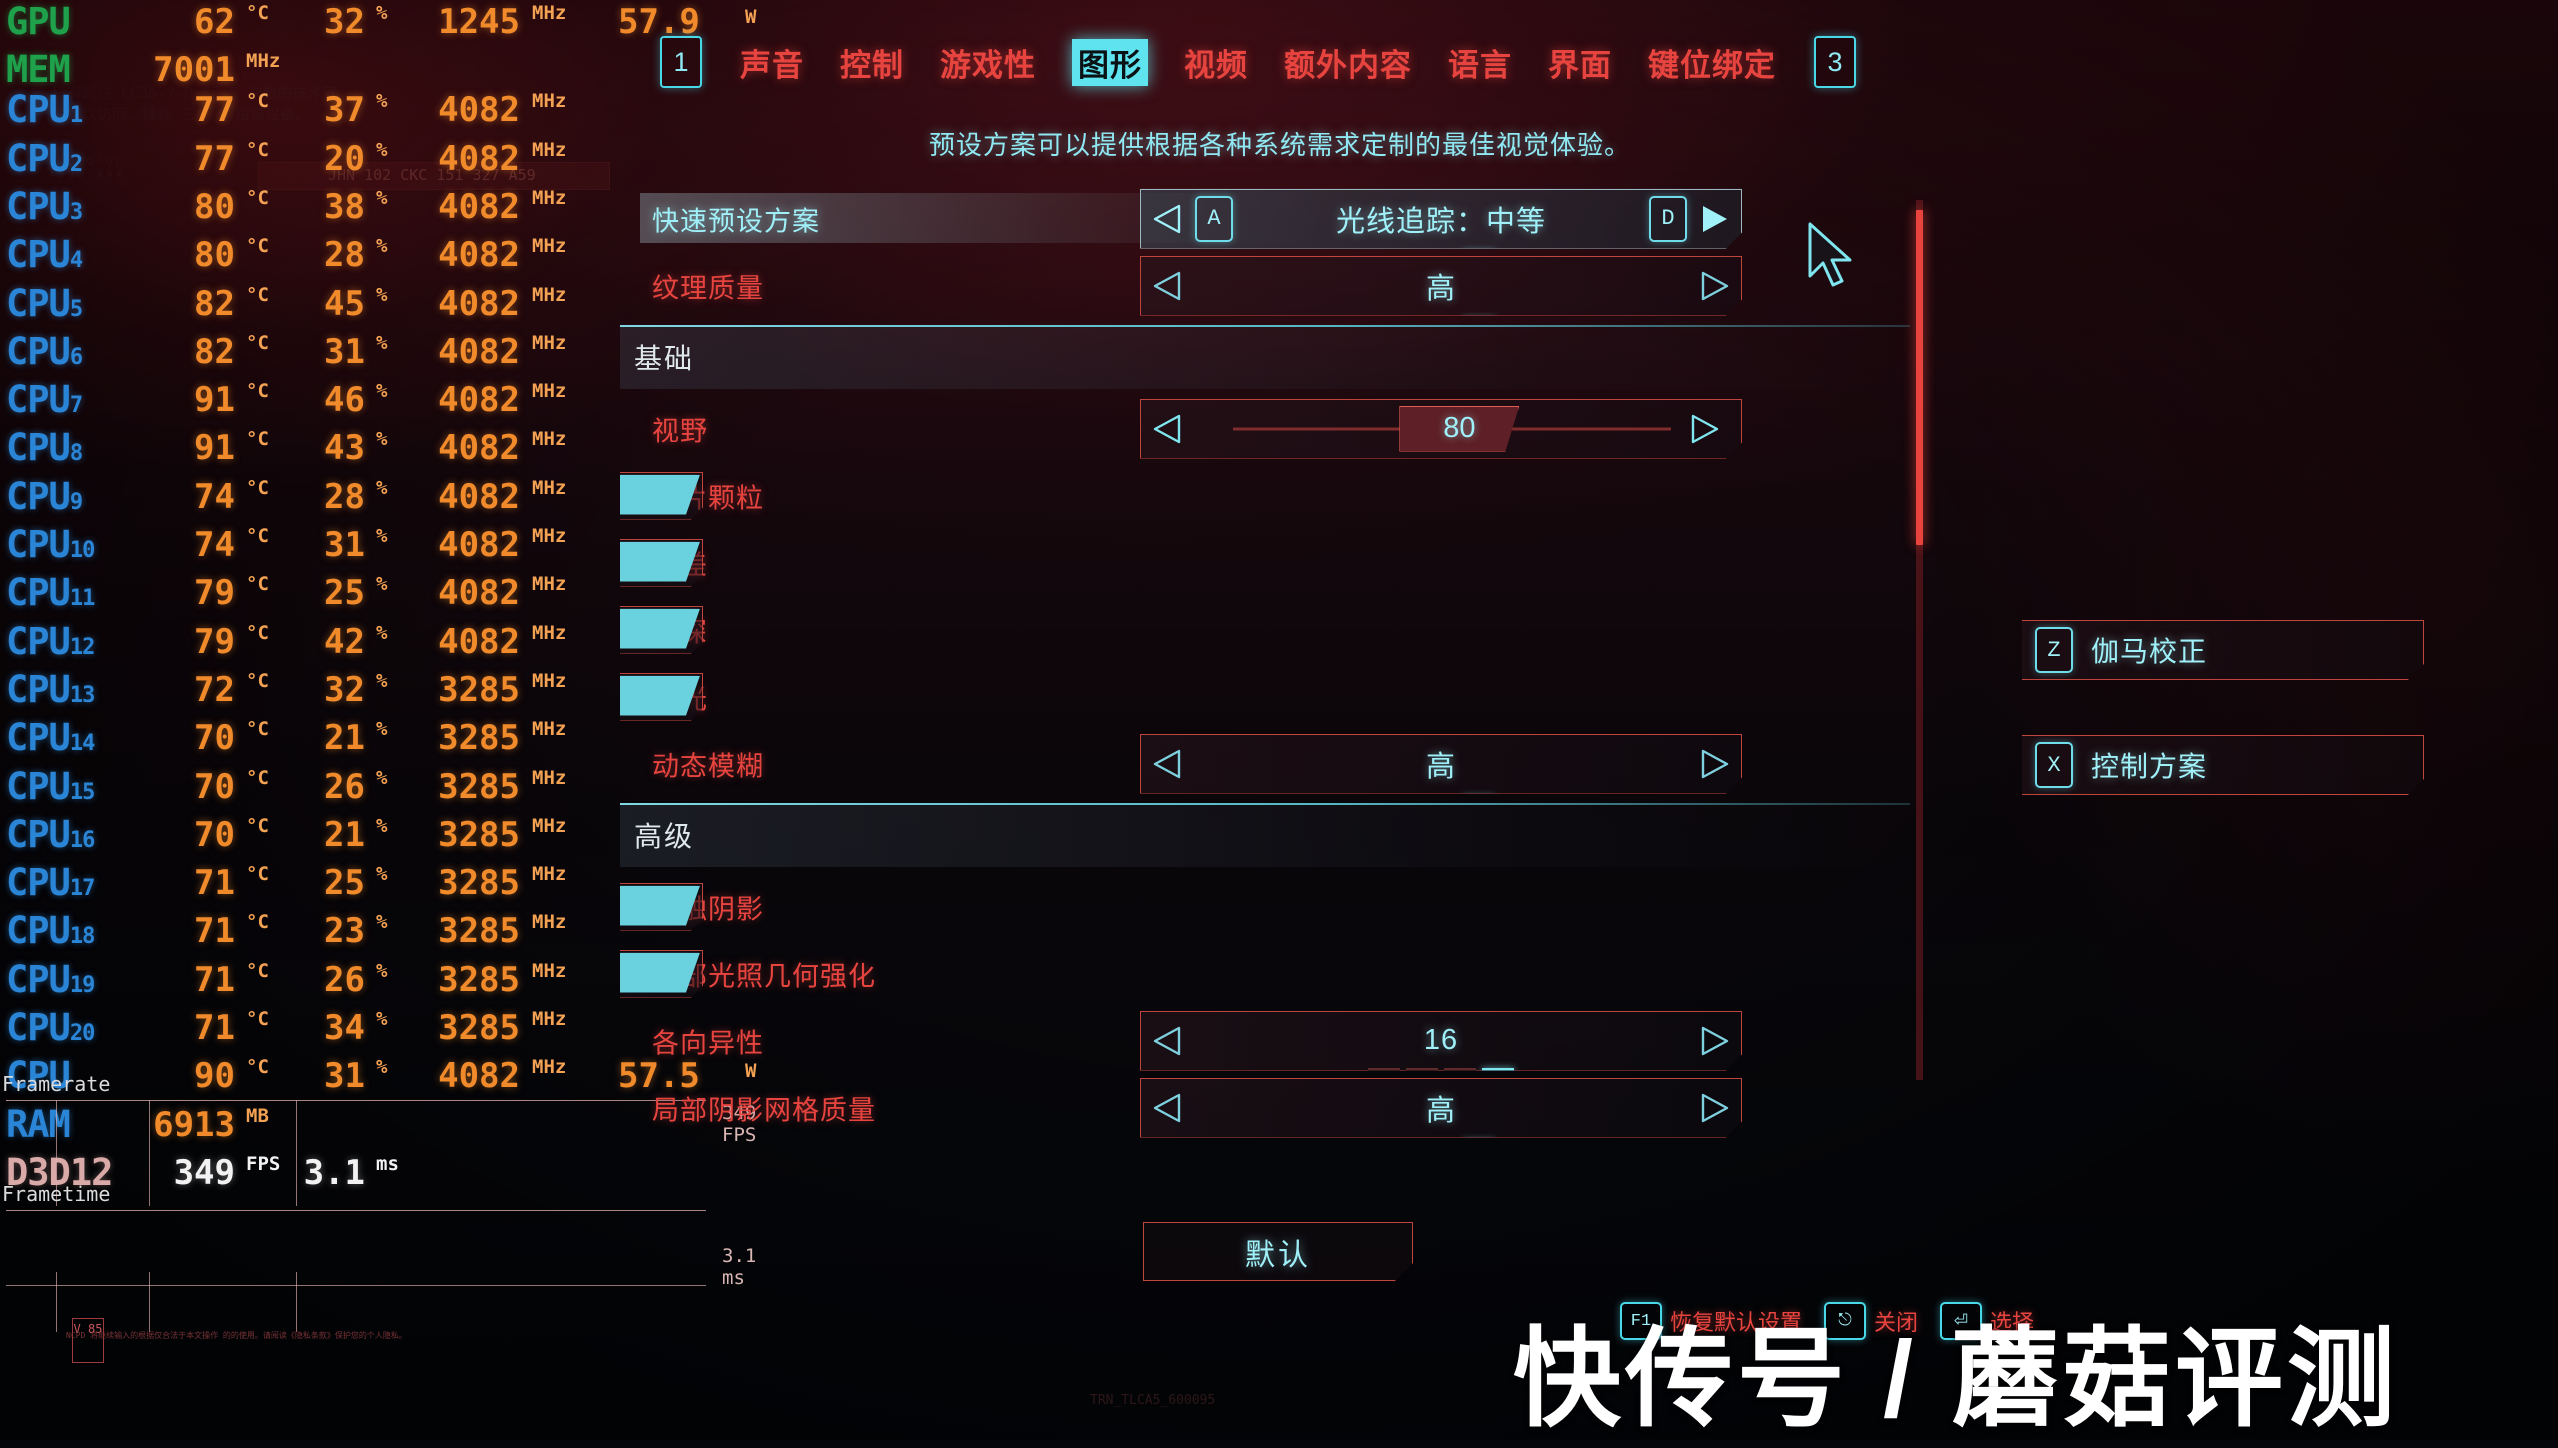 This screenshot has height=1448, width=2558. Describe the element at coordinates (356, 1285) in the screenshot. I see `hud-graph-baseline` at that location.